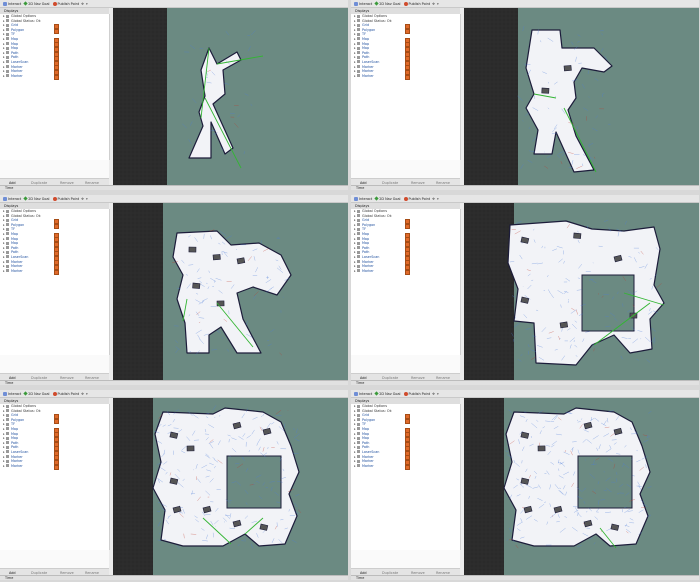  What do you see at coordinates (13, 34) in the screenshot?
I see `display-item-label: TF` at bounding box center [13, 34].